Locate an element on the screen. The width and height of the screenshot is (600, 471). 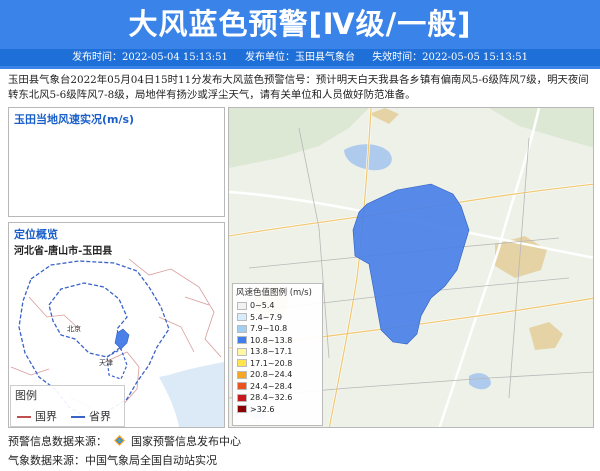
warning-title: 大风蓝色预警[Ⅳ级/一般] is located at coordinates (300, 24).